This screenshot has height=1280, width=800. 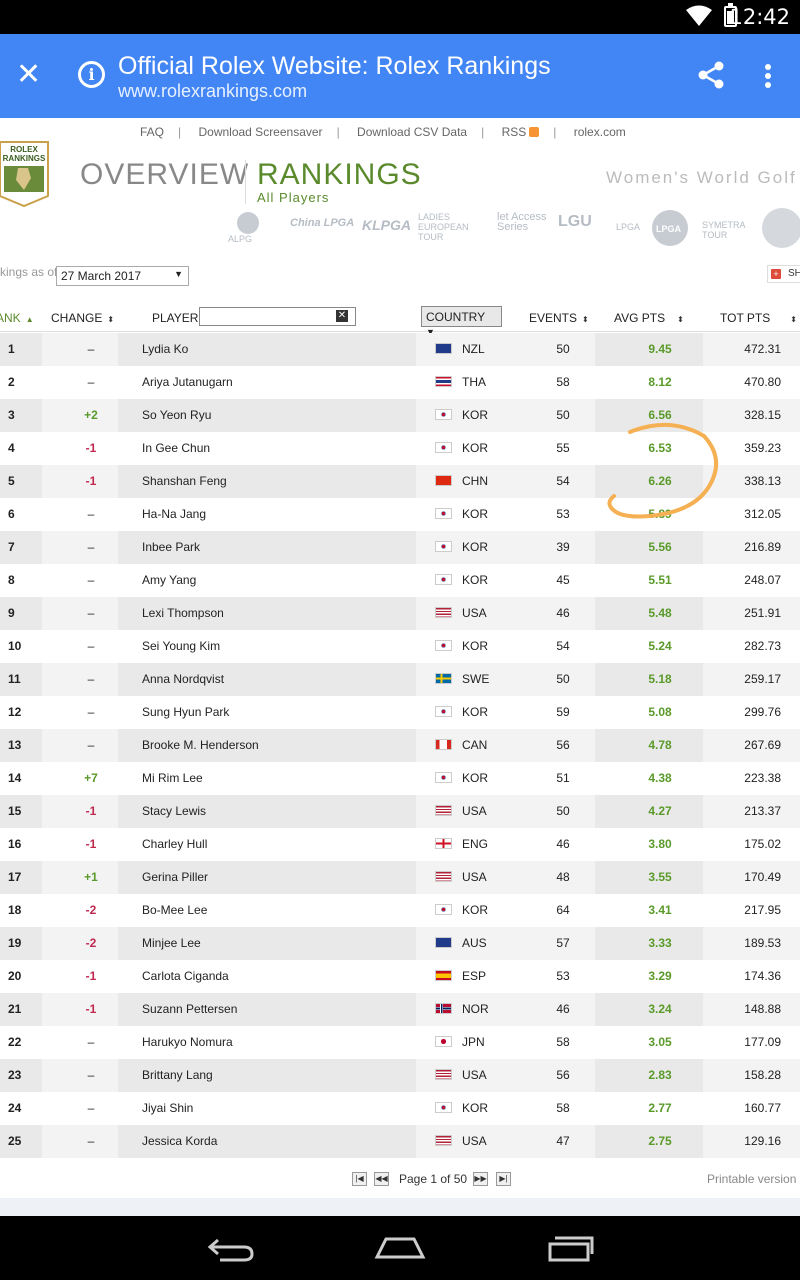 I want to click on tour-let: LADIES EUROPEAN TOUR, so click(x=453, y=227).